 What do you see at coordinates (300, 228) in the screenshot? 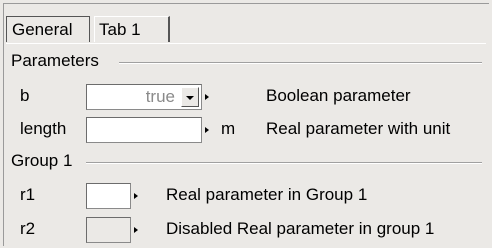
I see `param-desc-r2: Disabled Real parameter in group 1` at bounding box center [300, 228].